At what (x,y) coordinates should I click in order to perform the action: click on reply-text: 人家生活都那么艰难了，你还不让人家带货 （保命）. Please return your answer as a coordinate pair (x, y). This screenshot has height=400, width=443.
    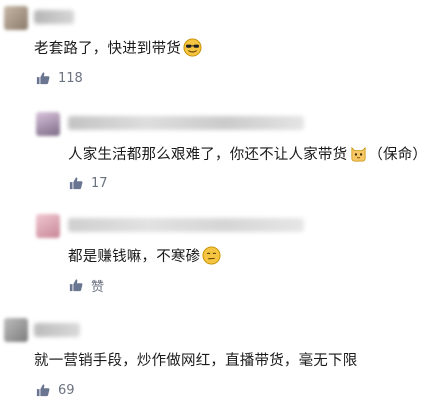
    Looking at the image, I should click on (247, 154).